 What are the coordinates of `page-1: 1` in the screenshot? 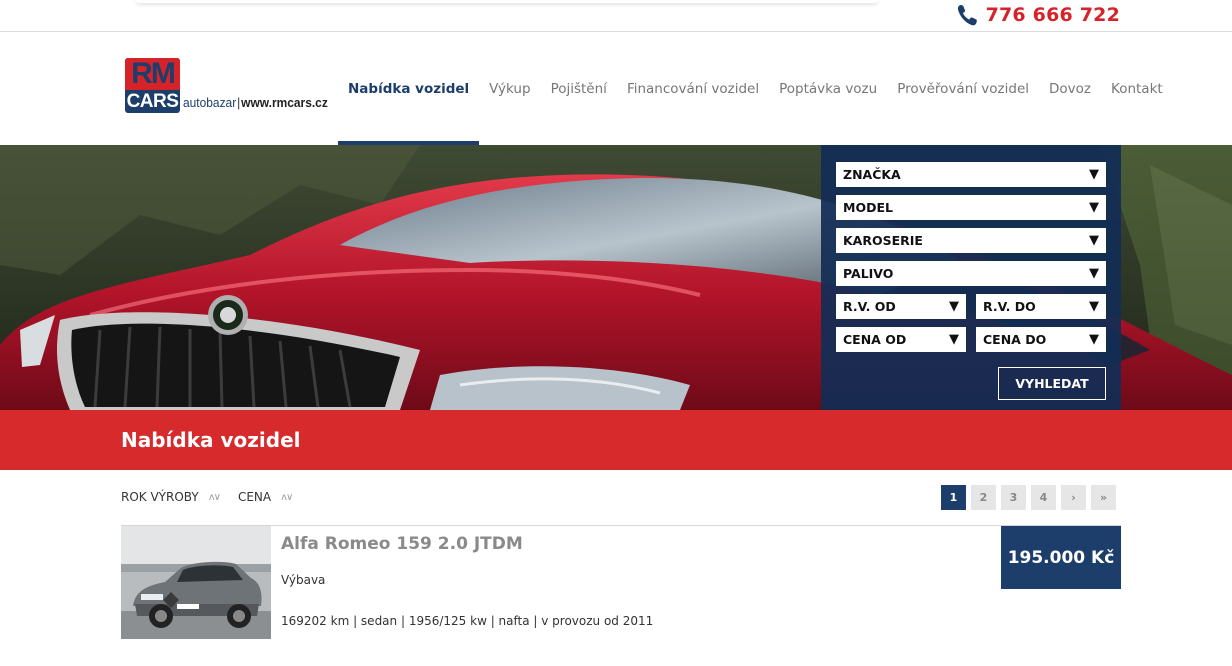 It's located at (953, 497).